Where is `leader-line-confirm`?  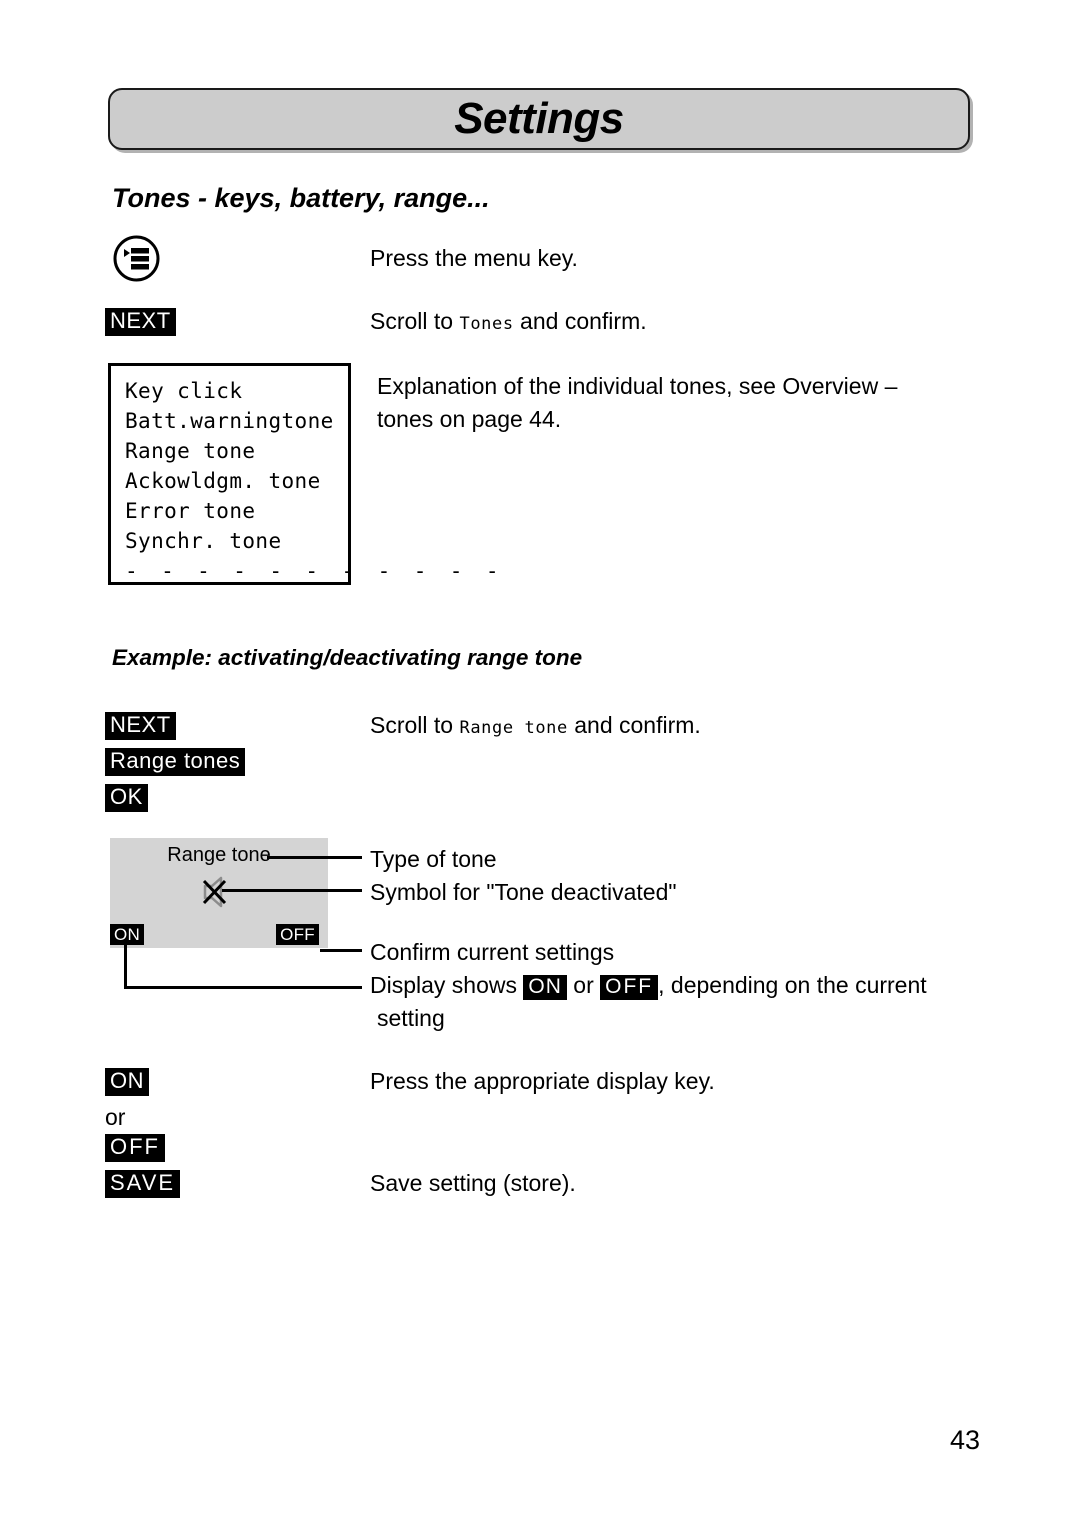 leader-line-confirm is located at coordinates (341, 950).